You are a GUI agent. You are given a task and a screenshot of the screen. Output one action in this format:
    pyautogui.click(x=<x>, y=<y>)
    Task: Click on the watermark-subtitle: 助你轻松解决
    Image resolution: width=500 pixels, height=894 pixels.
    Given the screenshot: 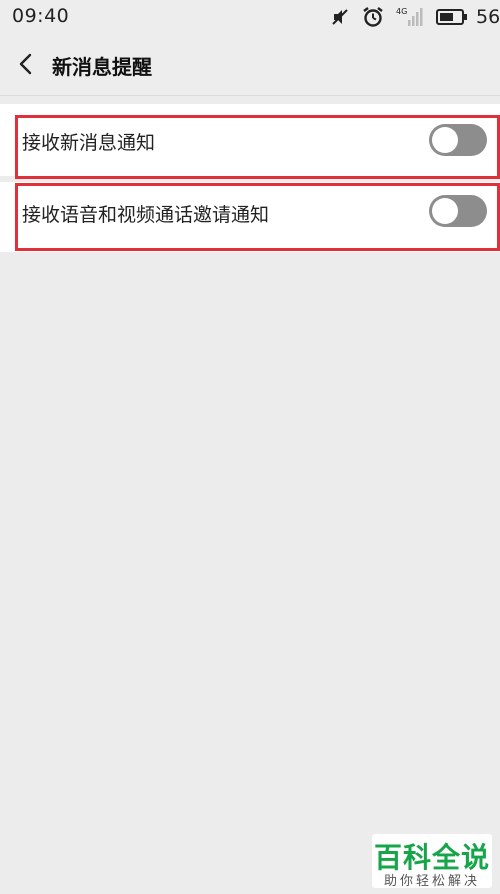 What is the action you would take?
    pyautogui.click(x=431, y=881)
    